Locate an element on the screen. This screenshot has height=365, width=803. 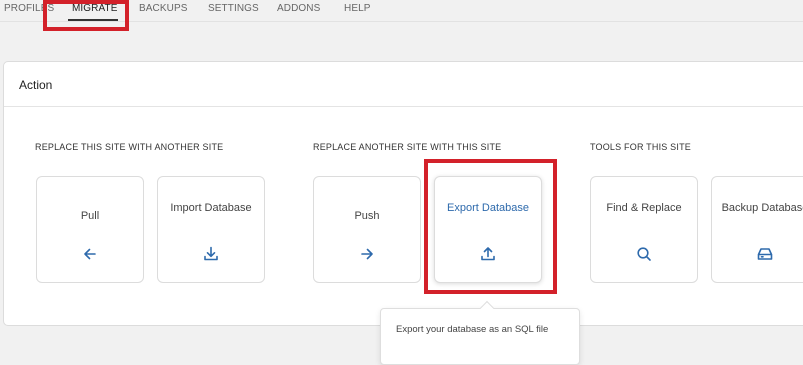
arrow-right-icon is located at coordinates (367, 254).